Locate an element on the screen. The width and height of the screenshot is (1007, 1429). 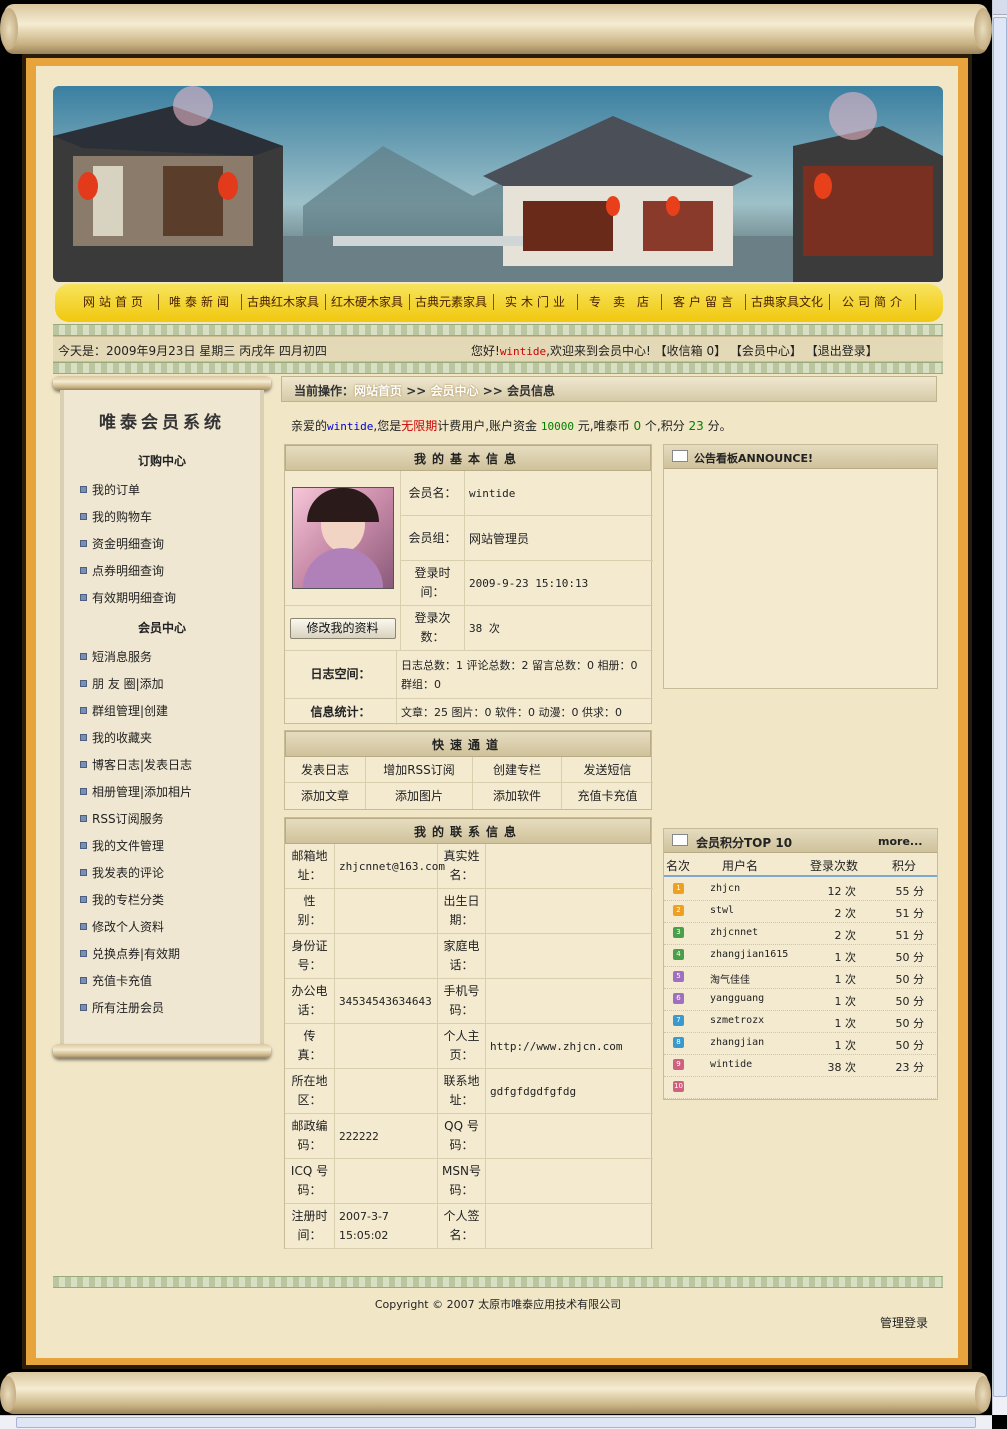
ranking-points: 23 分 is located at coordinates (910, 1067).